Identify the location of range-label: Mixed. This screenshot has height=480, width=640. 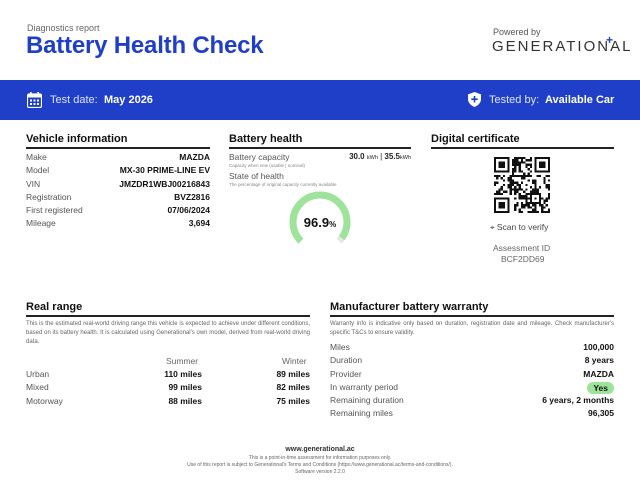
(37, 387).